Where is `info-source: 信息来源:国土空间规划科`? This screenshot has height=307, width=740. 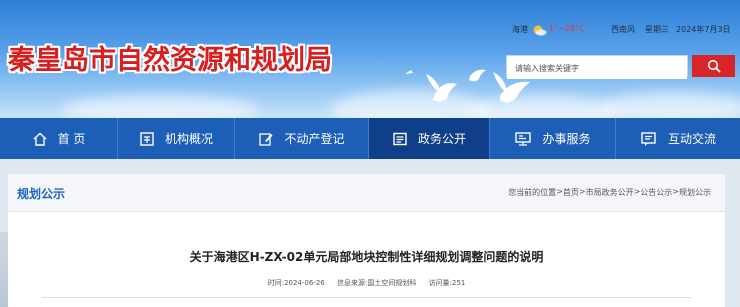 info-source: 信息来源:国土空间规划科 is located at coordinates (376, 283).